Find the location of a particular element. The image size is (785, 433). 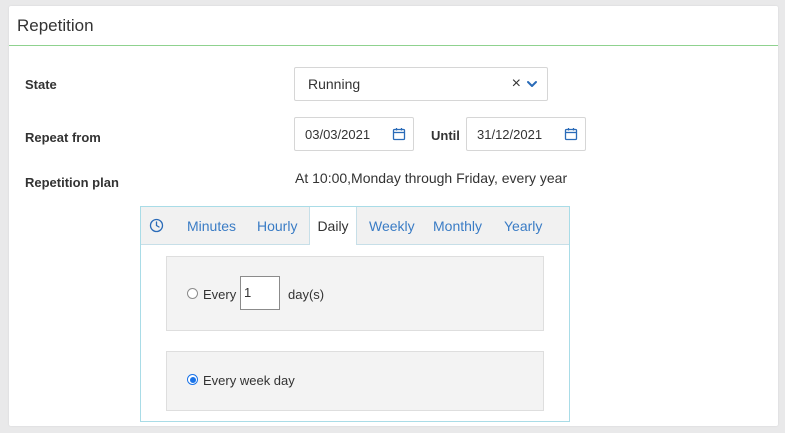

tab-daily: Daily is located at coordinates (333, 226).